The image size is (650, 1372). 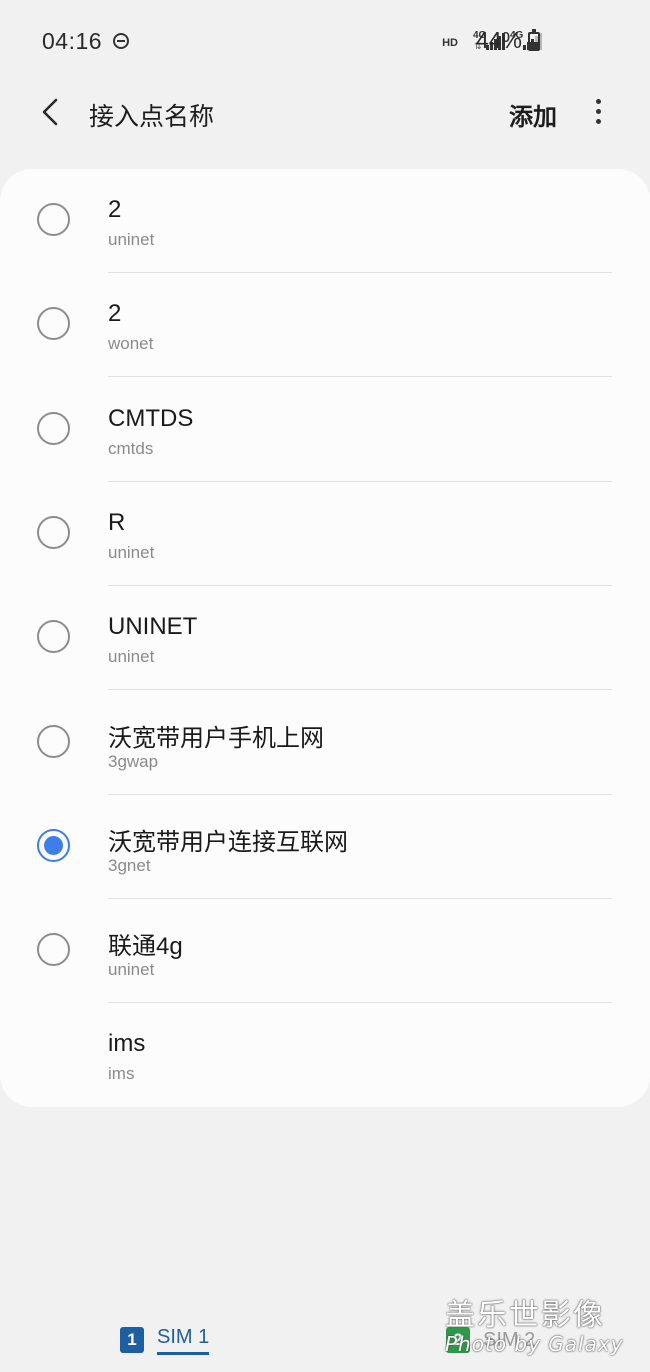 I want to click on apn-name: ims, so click(x=127, y=1043).